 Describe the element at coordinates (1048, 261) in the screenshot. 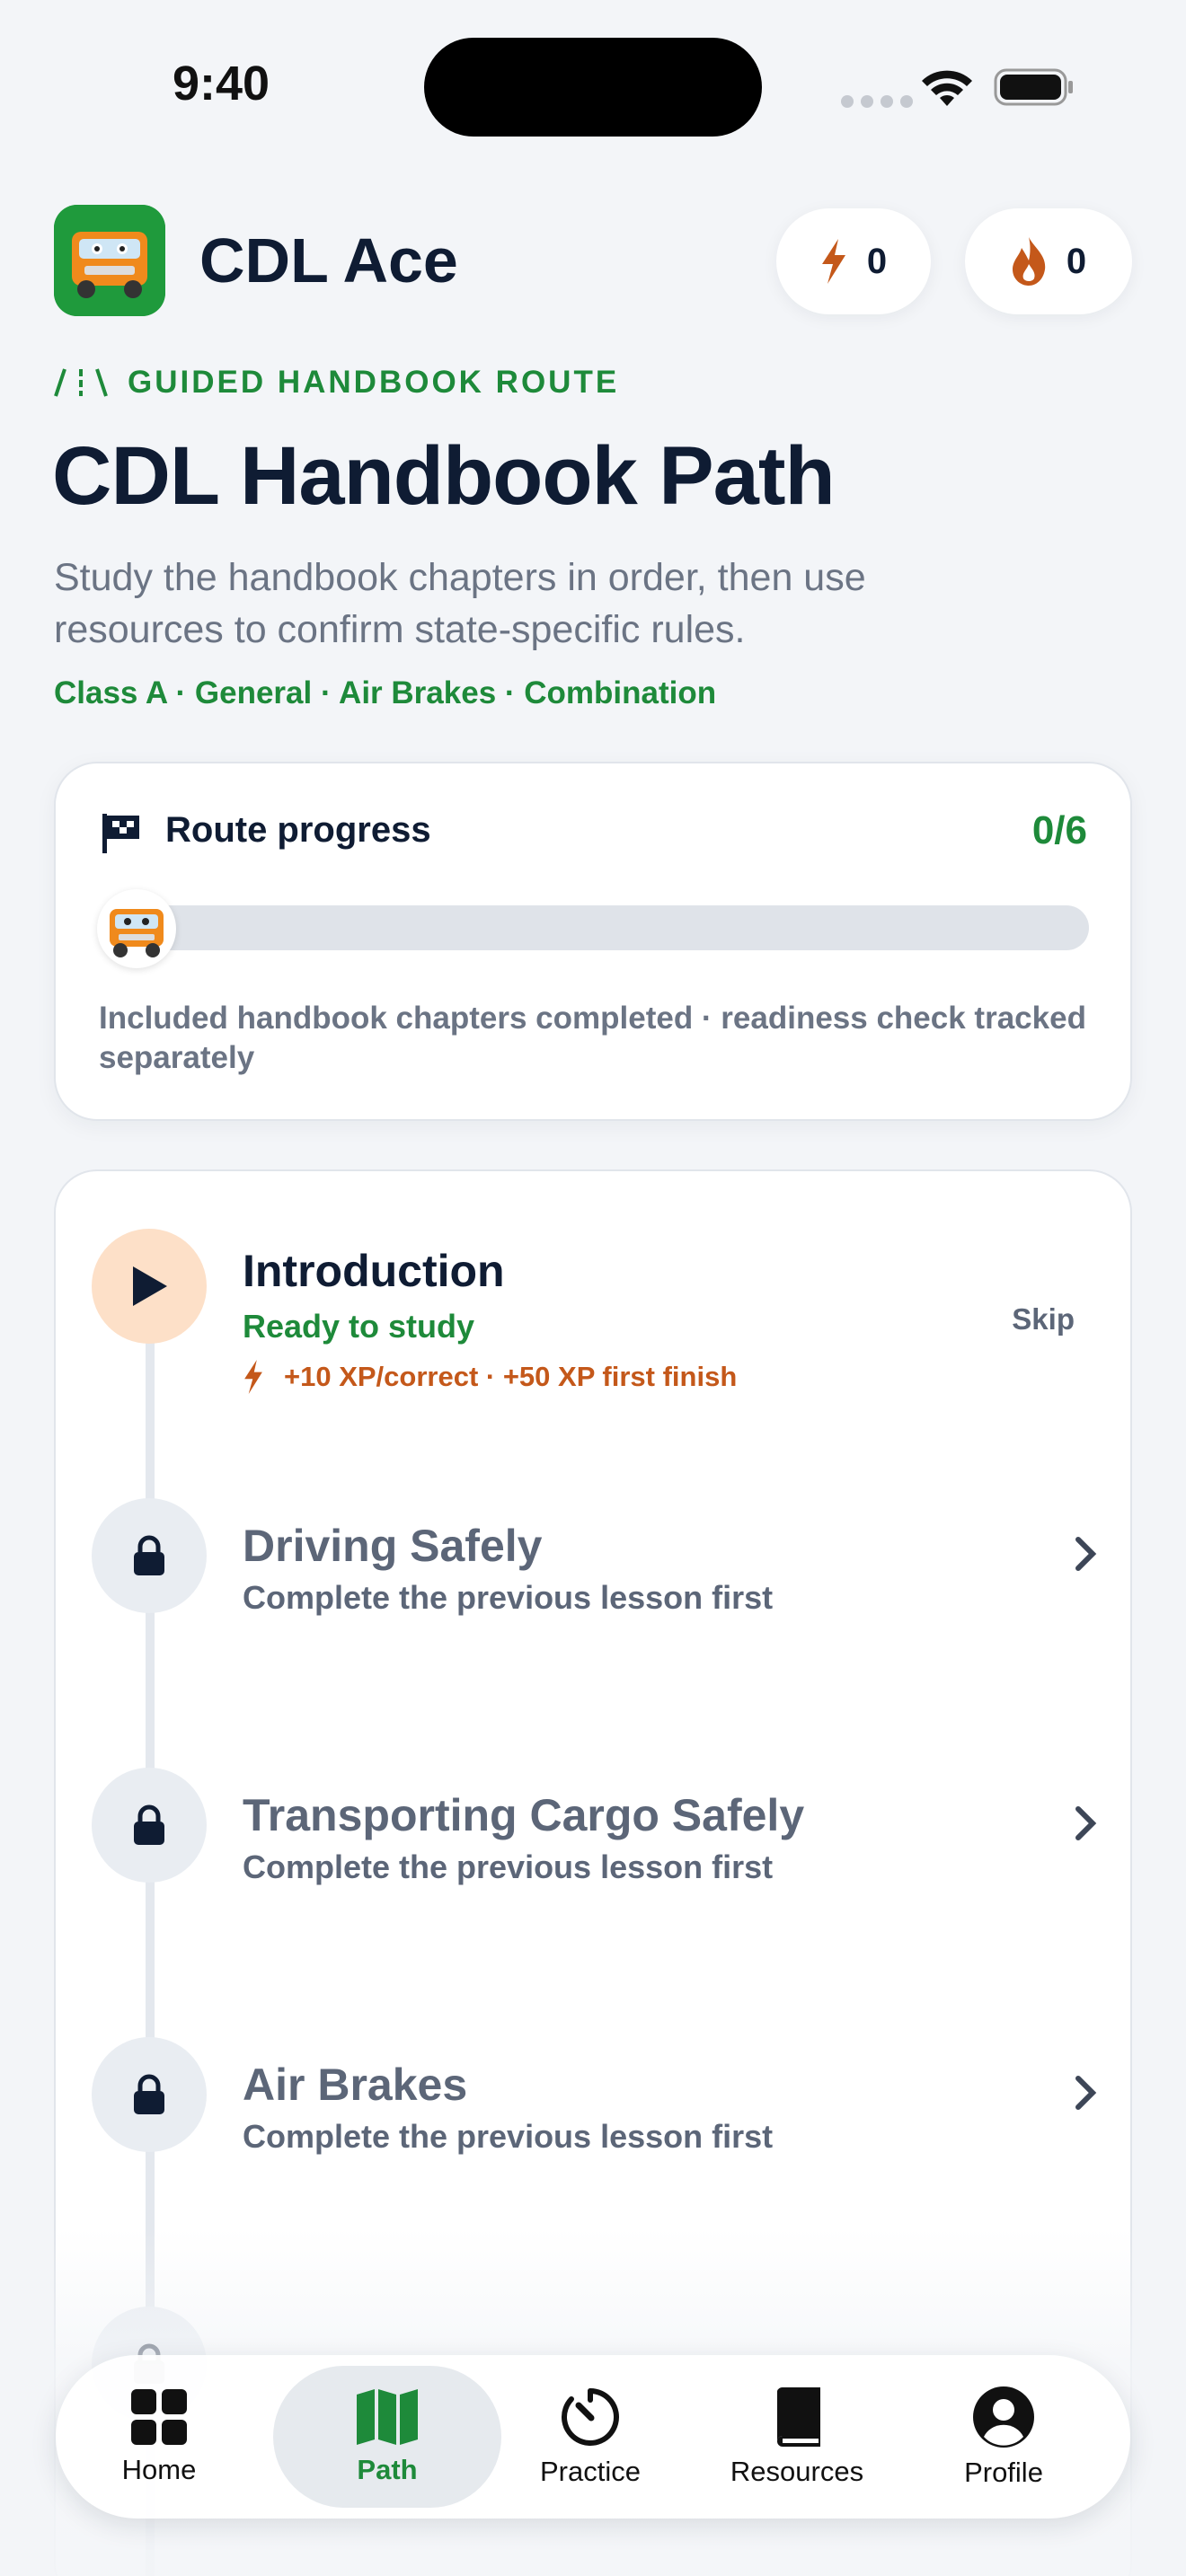

I see `streak-pill: 0` at that location.